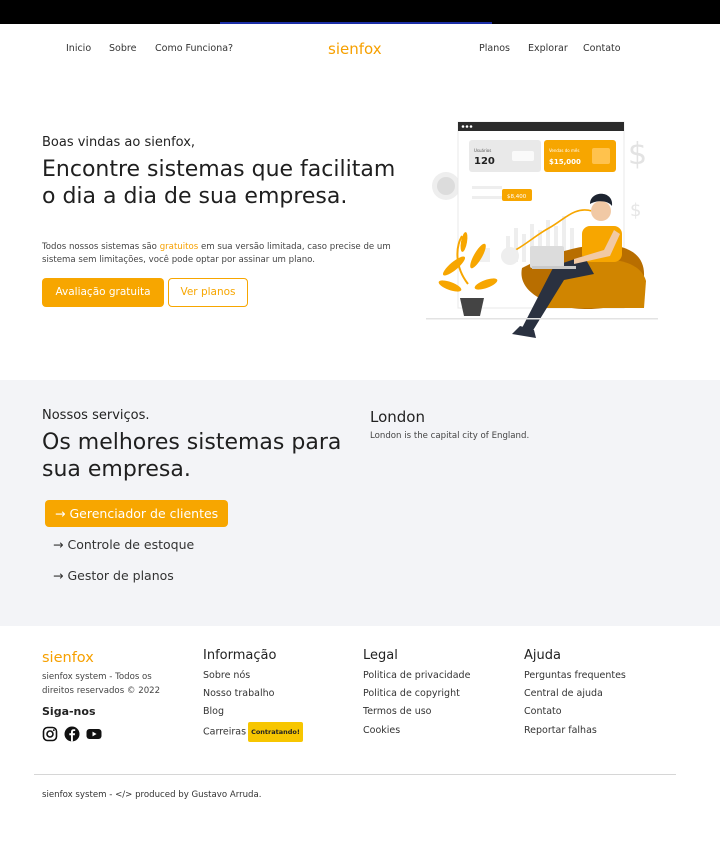 Image resolution: width=720 pixels, height=863 pixels. Describe the element at coordinates (416, 731) in the screenshot. I see `footer-link-cookies: Cookies` at that location.